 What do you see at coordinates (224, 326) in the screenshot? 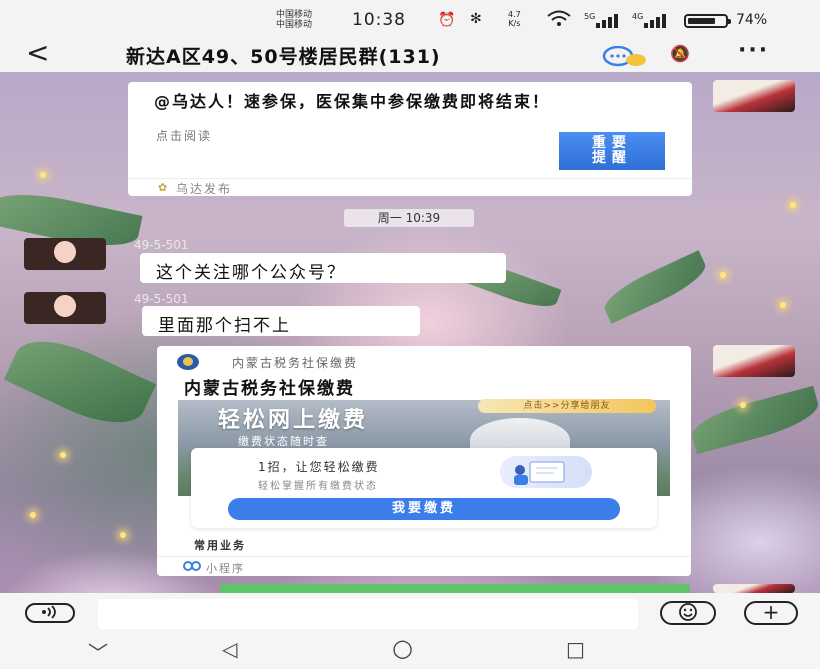
I see `message-text: 里面那个扫不上` at bounding box center [224, 326].